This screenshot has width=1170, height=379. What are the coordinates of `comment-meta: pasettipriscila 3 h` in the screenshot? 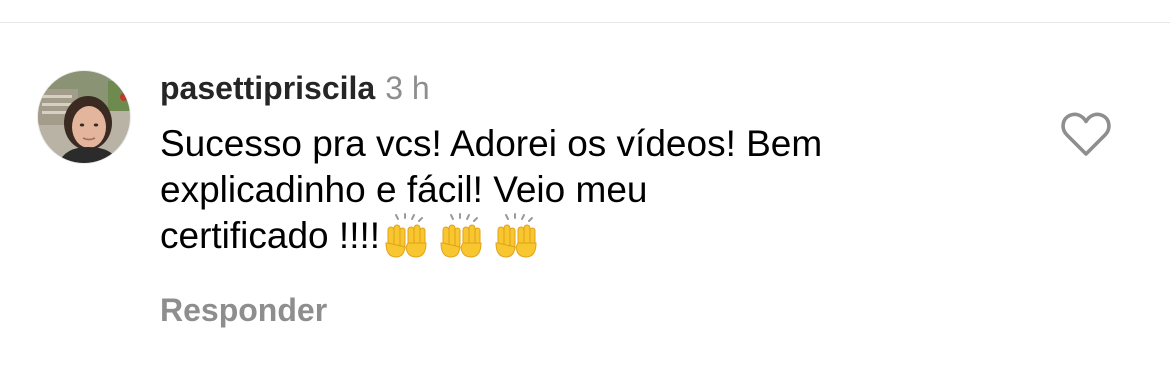 It's located at (590, 88).